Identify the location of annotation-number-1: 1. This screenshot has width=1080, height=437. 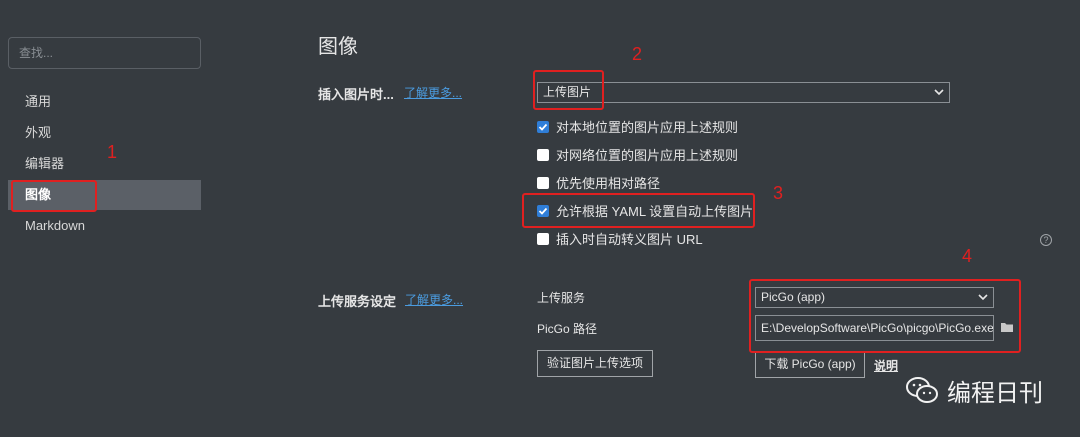
(112, 152).